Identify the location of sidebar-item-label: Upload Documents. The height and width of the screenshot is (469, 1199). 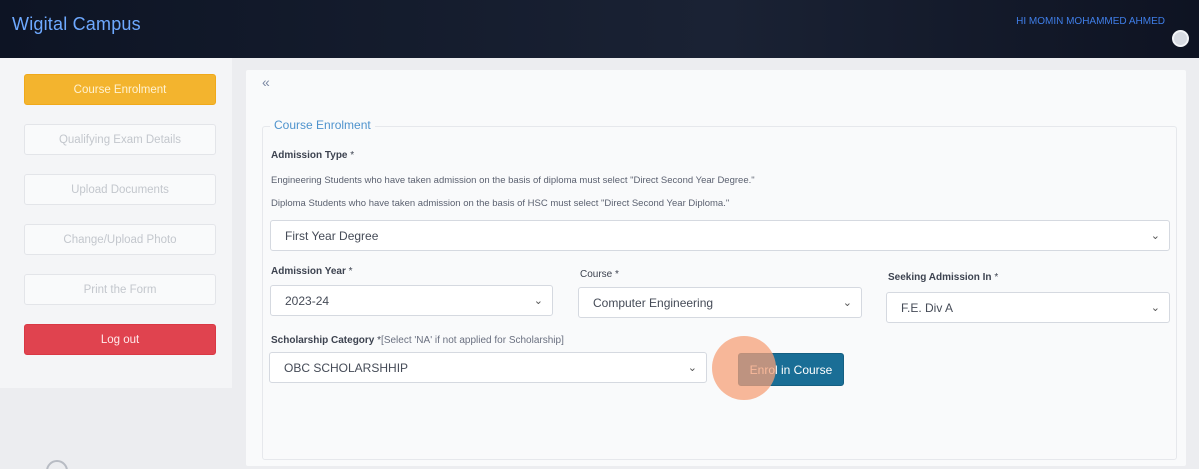
(120, 189).